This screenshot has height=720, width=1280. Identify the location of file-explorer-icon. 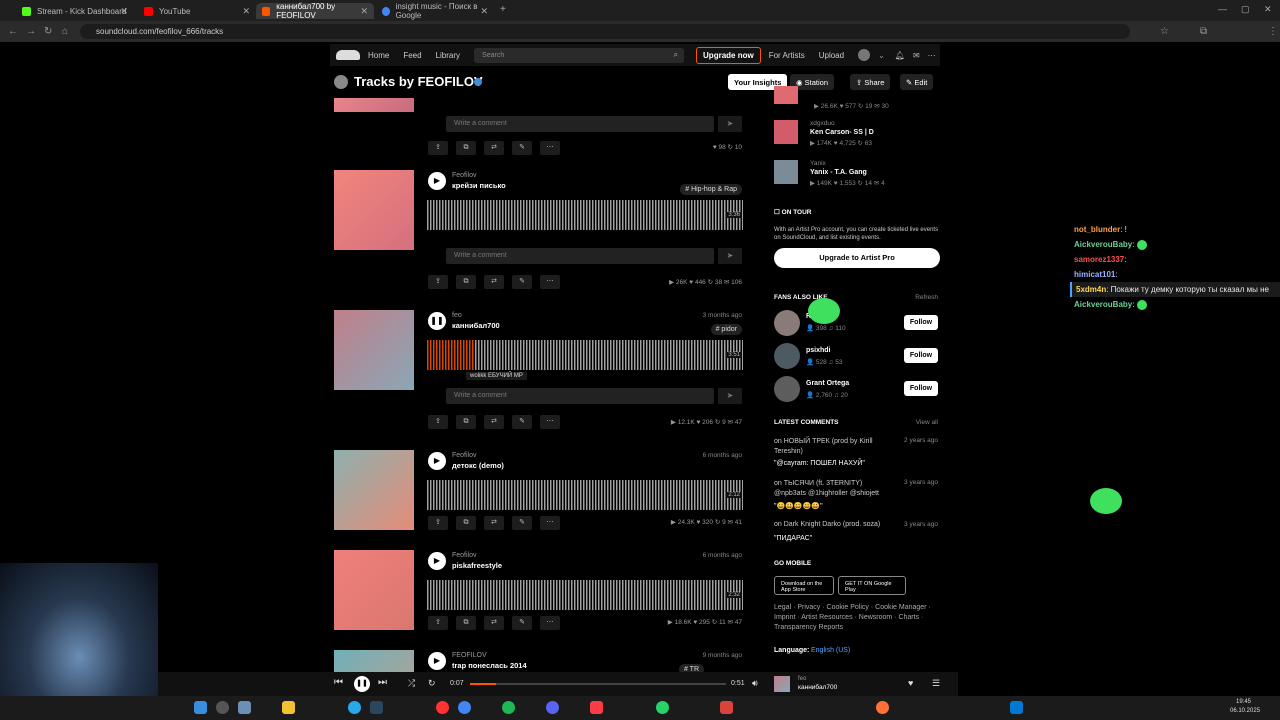
(288, 707).